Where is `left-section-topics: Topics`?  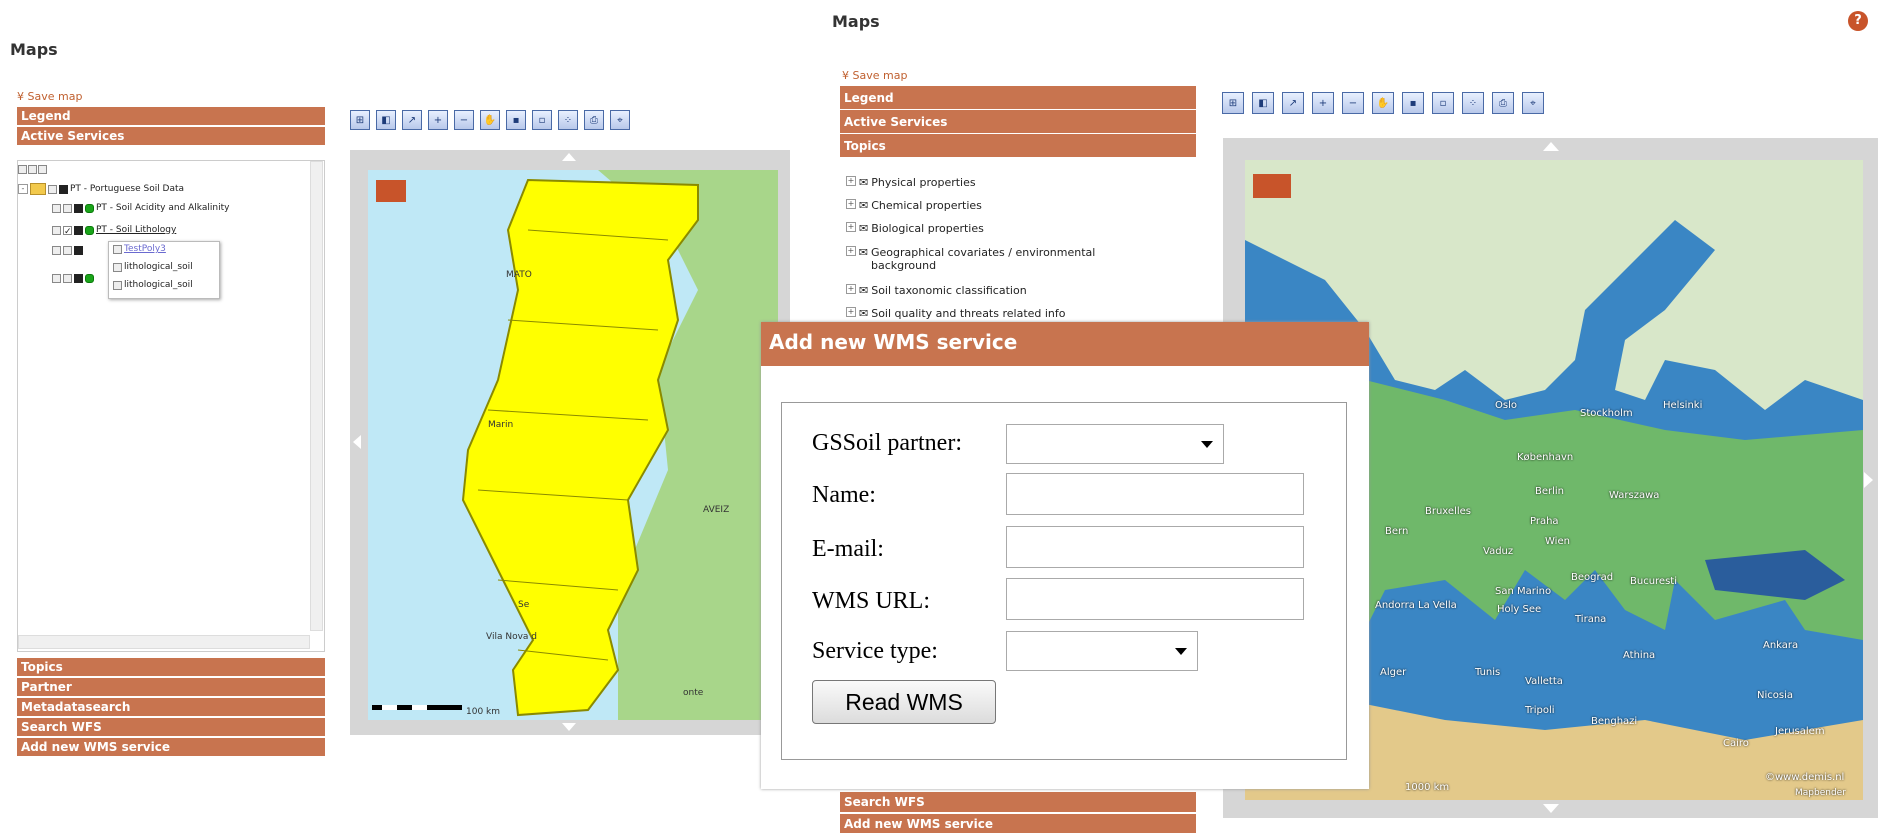
left-section-topics: Topics is located at coordinates (171, 667).